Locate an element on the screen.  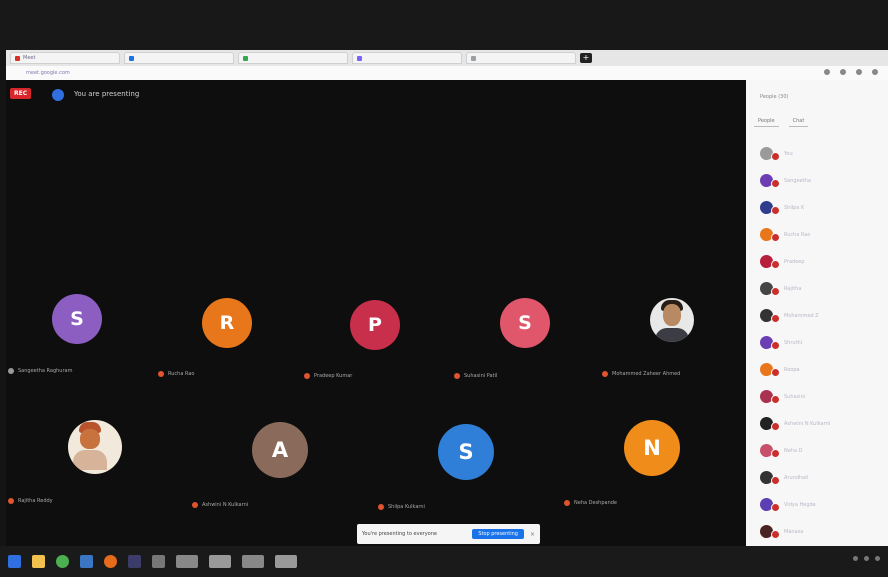
settings-icon is located at coordinates (158, 561).